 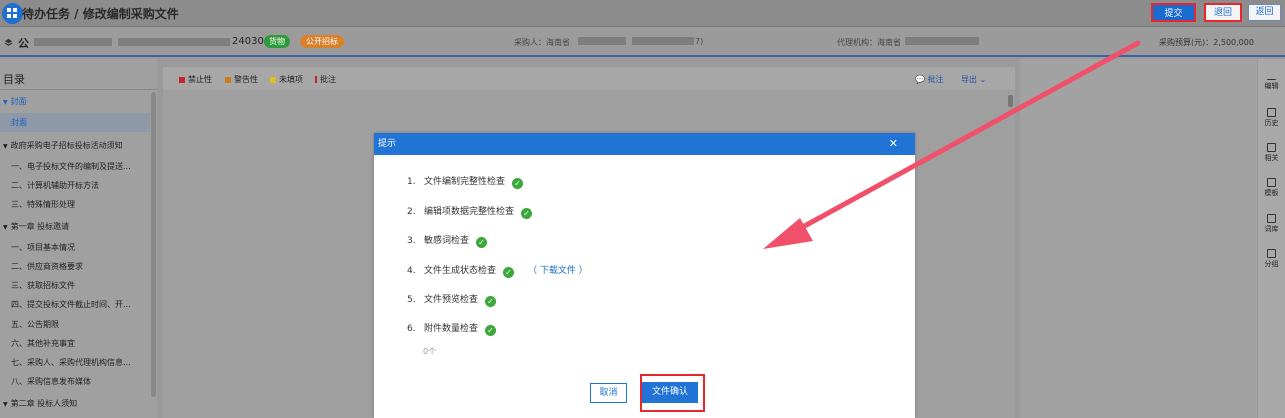 What do you see at coordinates (248, 41) in the screenshot?
I see `project-code: 24030` at bounding box center [248, 41].